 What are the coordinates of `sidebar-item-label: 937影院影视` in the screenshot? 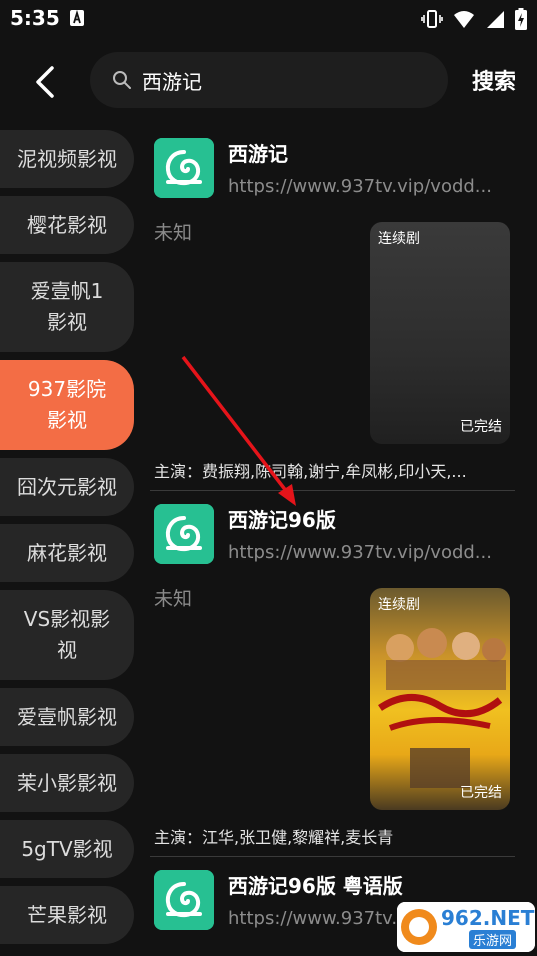 It's located at (67, 404).